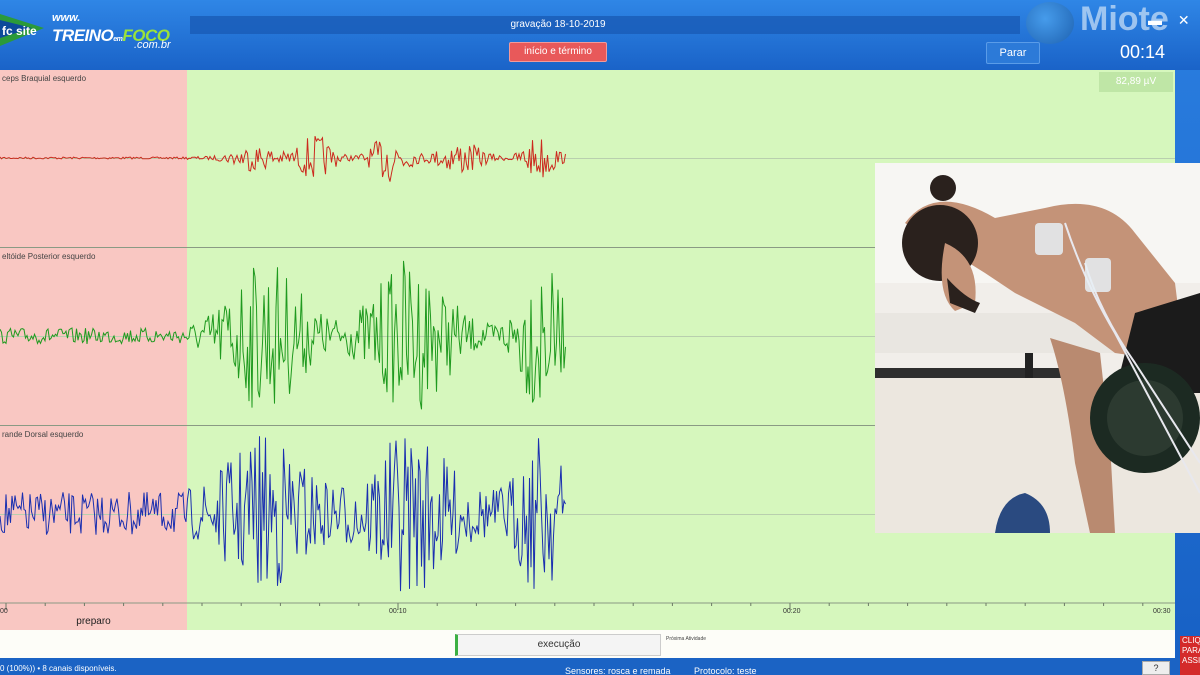 The height and width of the screenshot is (675, 1200). What do you see at coordinates (1190, 655) in the screenshot?
I see `subscribe-banner: CLIQ PARA ASSI` at bounding box center [1190, 655].